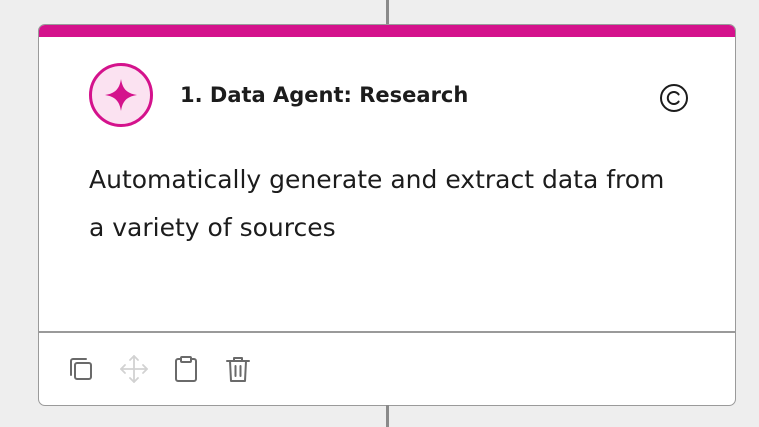  I want to click on connector-line-bottom, so click(387, 416).